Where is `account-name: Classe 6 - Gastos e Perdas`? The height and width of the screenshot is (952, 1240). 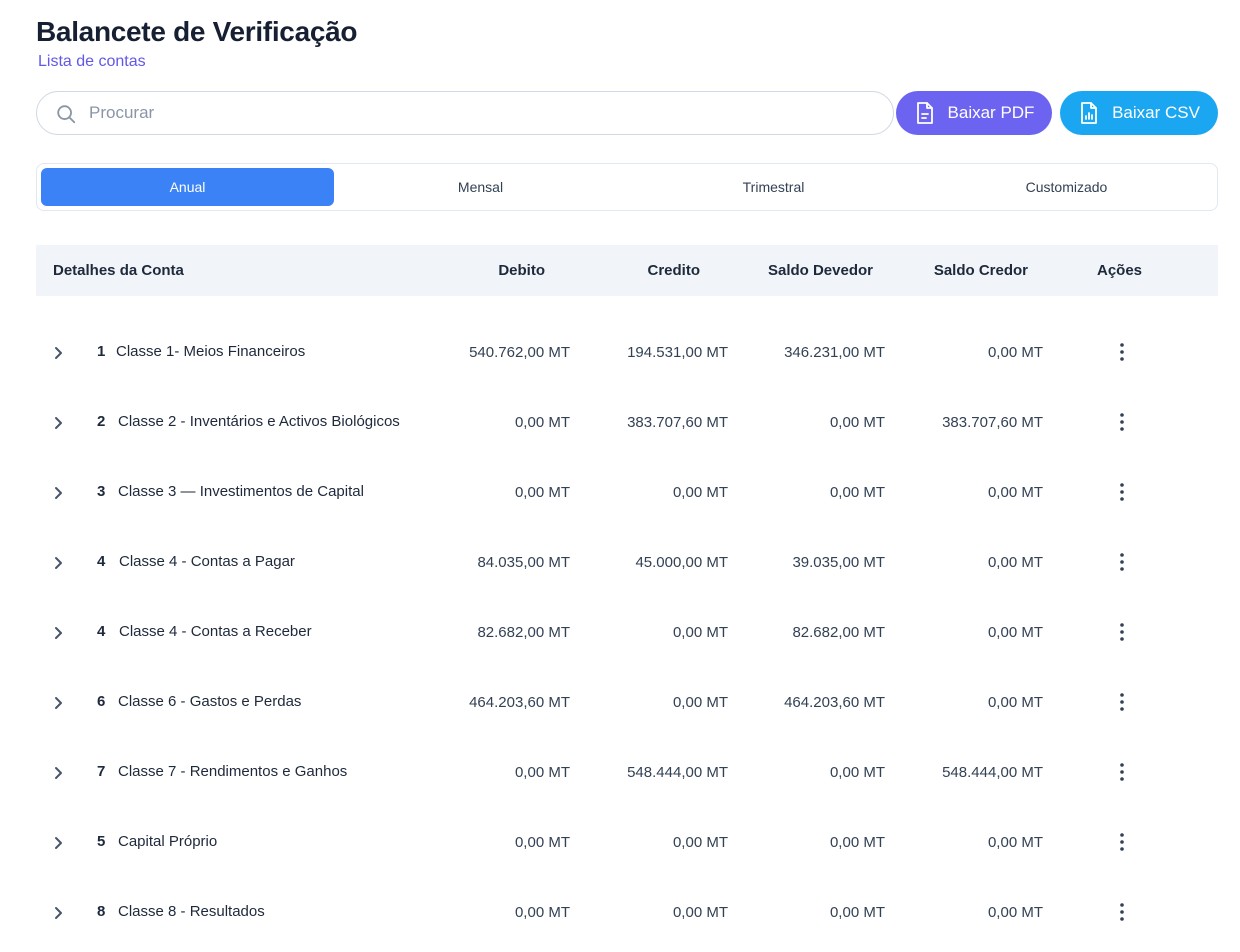
account-name: Classe 6 - Gastos e Perdas is located at coordinates (210, 701).